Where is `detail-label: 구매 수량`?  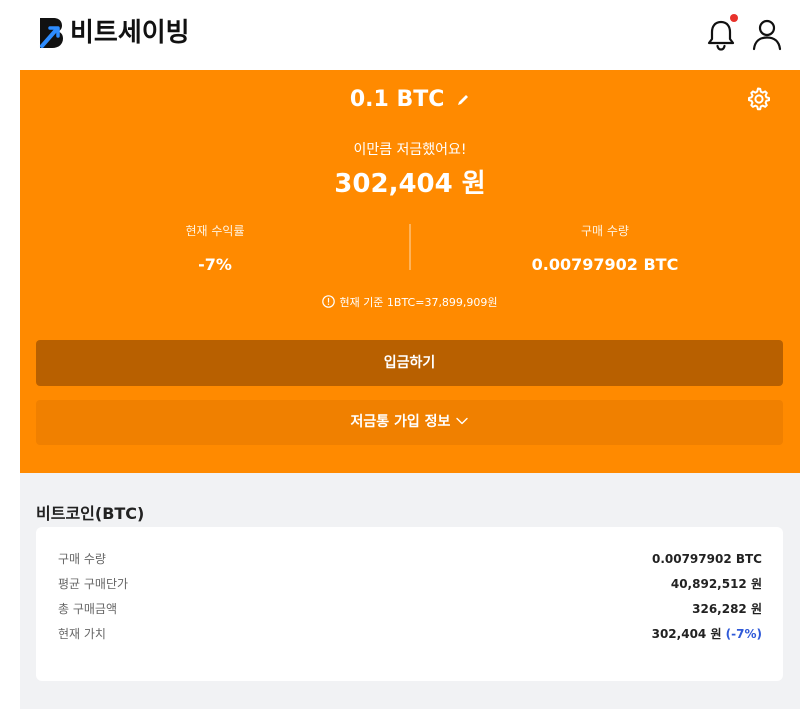
detail-label: 구매 수량 is located at coordinates (82, 559).